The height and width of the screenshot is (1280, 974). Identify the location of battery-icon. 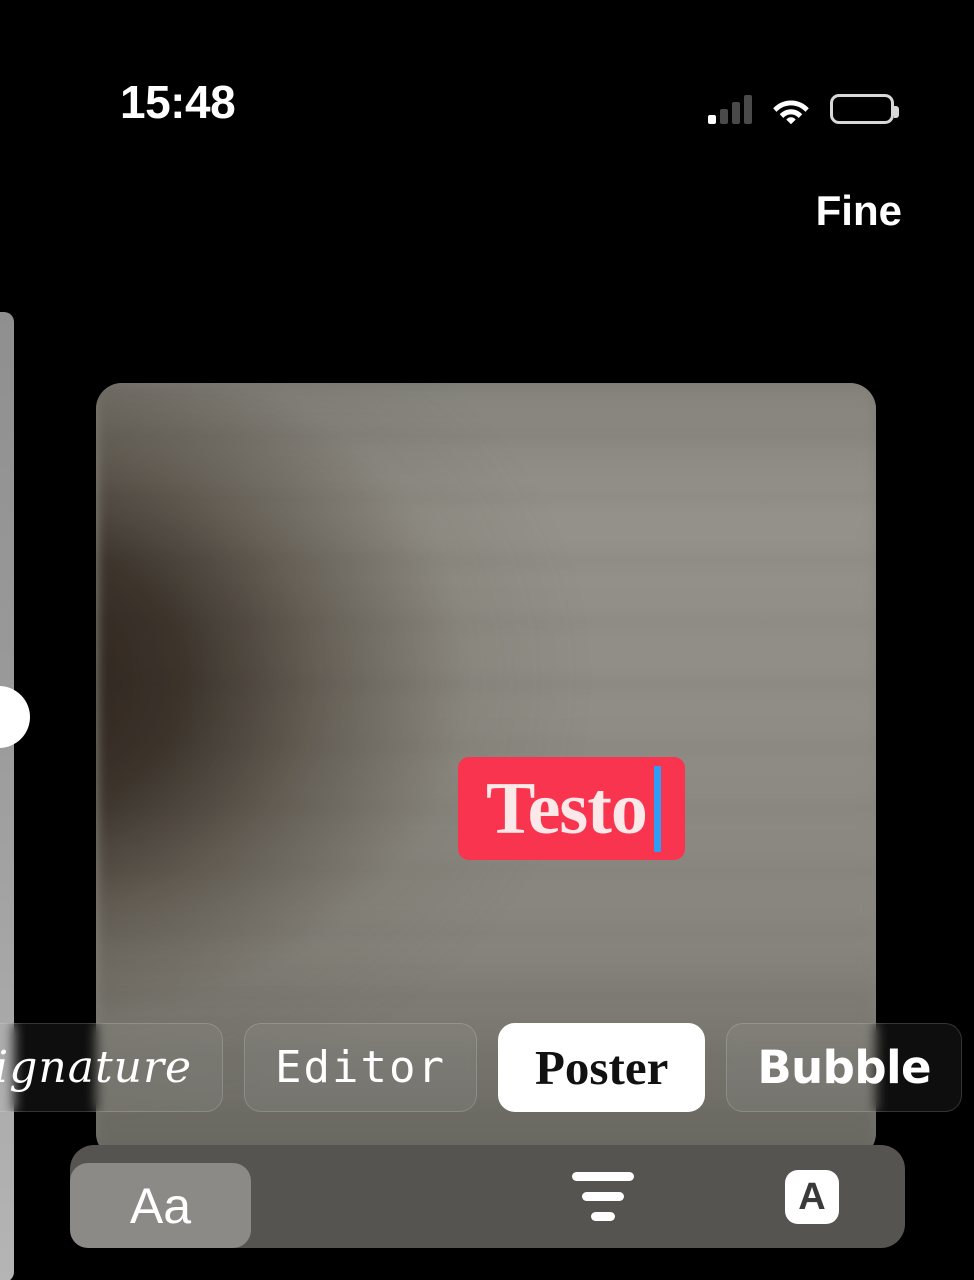
(864, 109).